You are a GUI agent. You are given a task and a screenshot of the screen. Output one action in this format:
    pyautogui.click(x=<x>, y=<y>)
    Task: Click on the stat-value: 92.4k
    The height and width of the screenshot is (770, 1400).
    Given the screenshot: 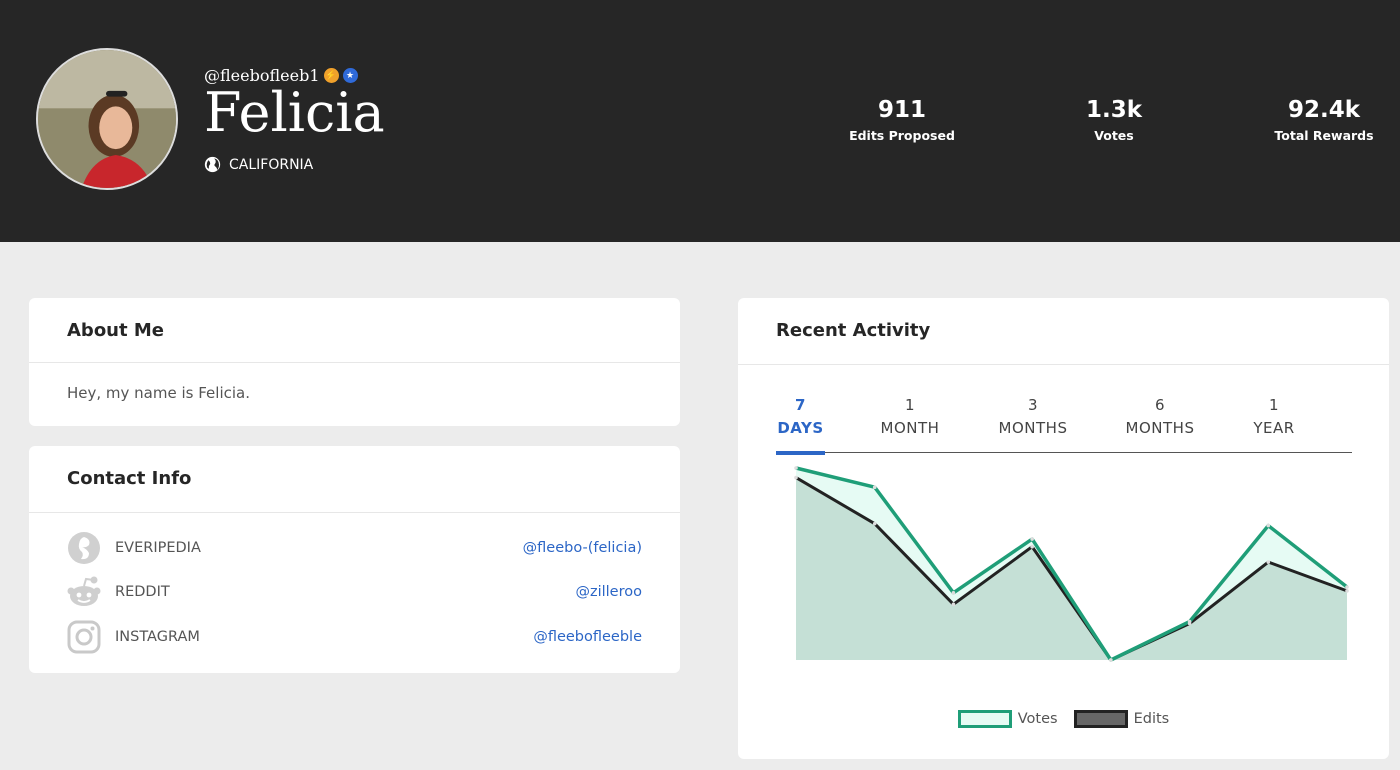 What is the action you would take?
    pyautogui.click(x=1324, y=110)
    